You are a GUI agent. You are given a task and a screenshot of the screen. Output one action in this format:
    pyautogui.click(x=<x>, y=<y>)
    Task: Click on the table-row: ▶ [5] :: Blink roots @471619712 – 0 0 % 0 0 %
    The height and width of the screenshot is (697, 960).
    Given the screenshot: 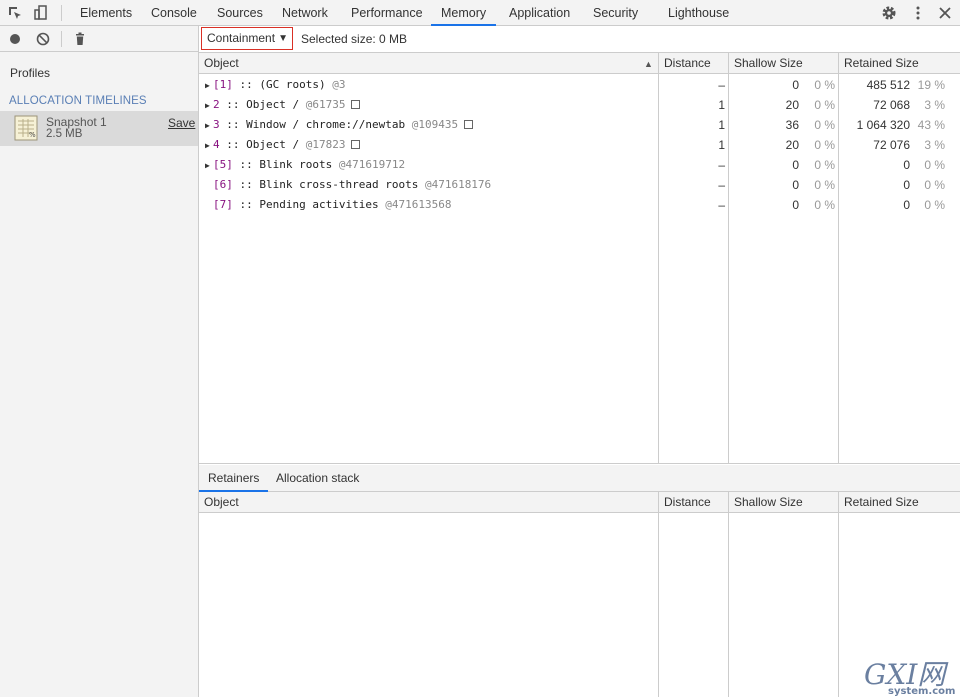 What is the action you would take?
    pyautogui.click(x=579, y=165)
    